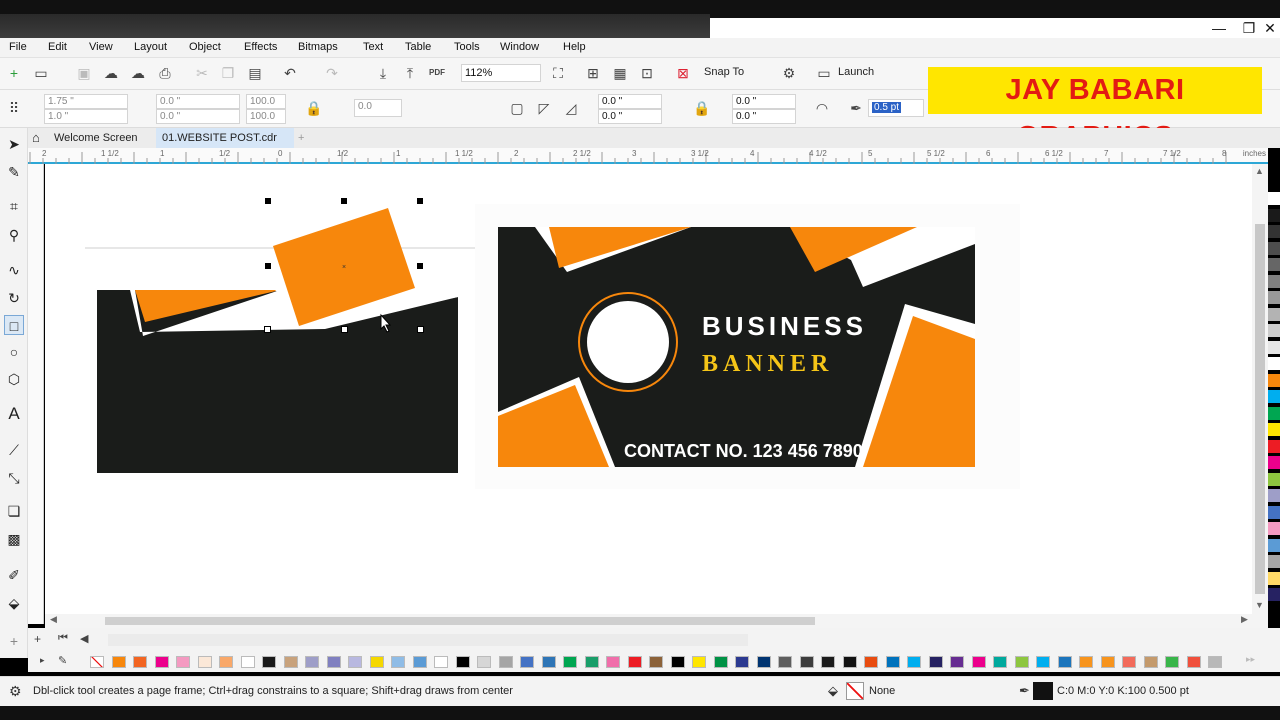 The width and height of the screenshot is (1280, 720). Describe the element at coordinates (647, 73) in the screenshot. I see `show-guidelines-icon: ⊡` at that location.